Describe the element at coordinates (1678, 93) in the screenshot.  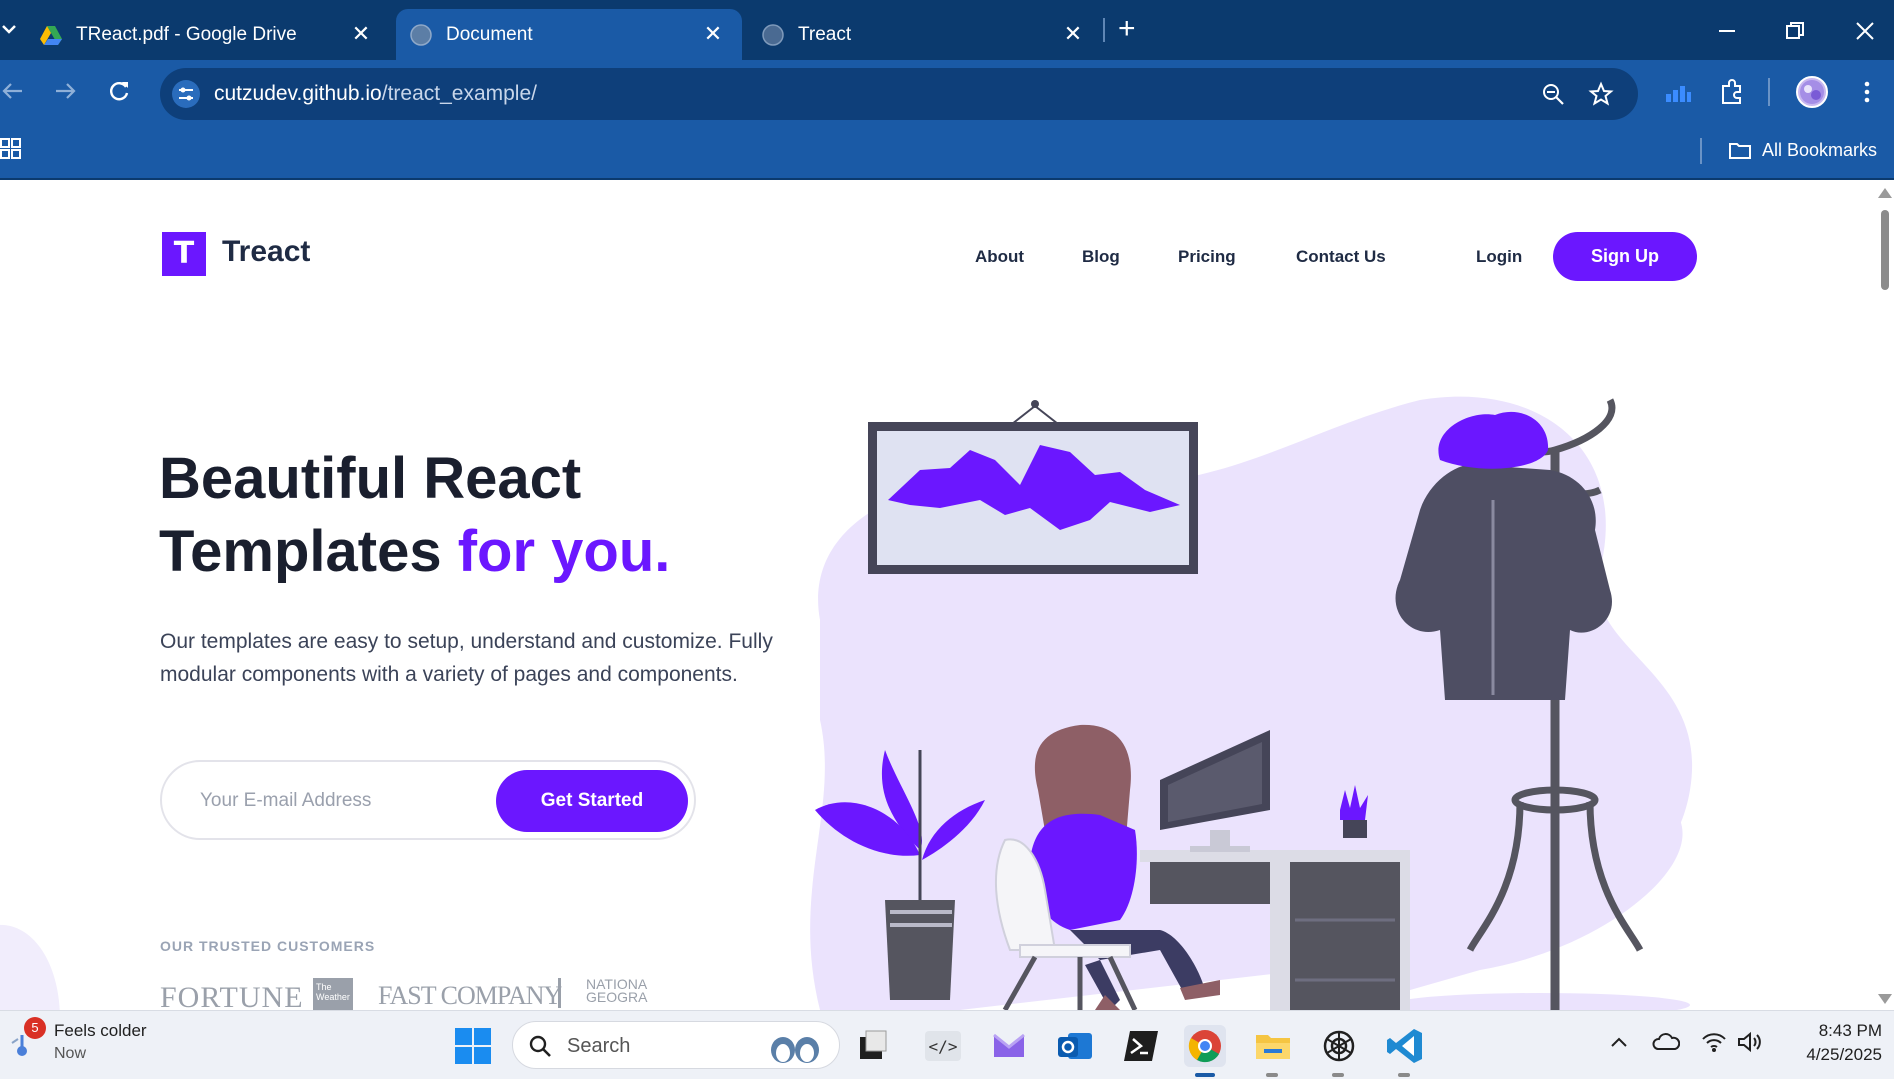
I see `extension-chart-icon` at that location.